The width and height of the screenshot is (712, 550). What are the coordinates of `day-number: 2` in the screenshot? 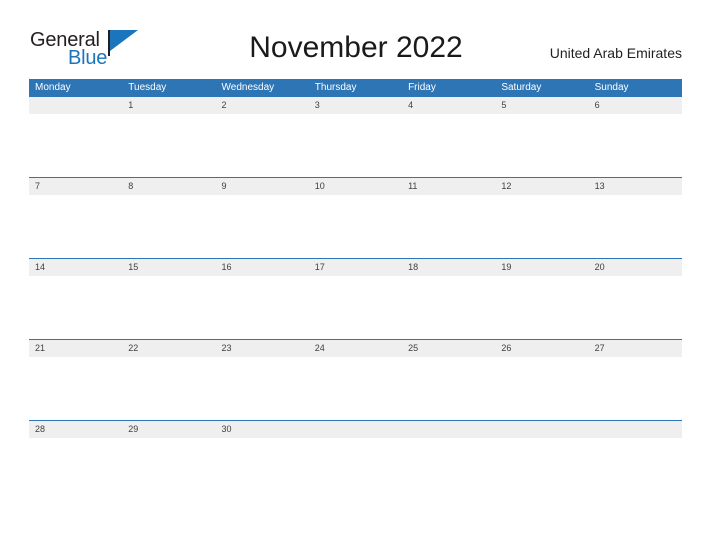 It's located at (262, 105).